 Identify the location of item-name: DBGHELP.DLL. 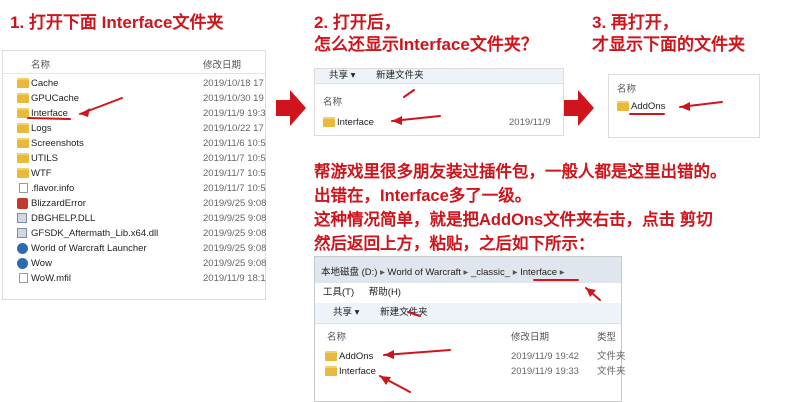
(63, 218).